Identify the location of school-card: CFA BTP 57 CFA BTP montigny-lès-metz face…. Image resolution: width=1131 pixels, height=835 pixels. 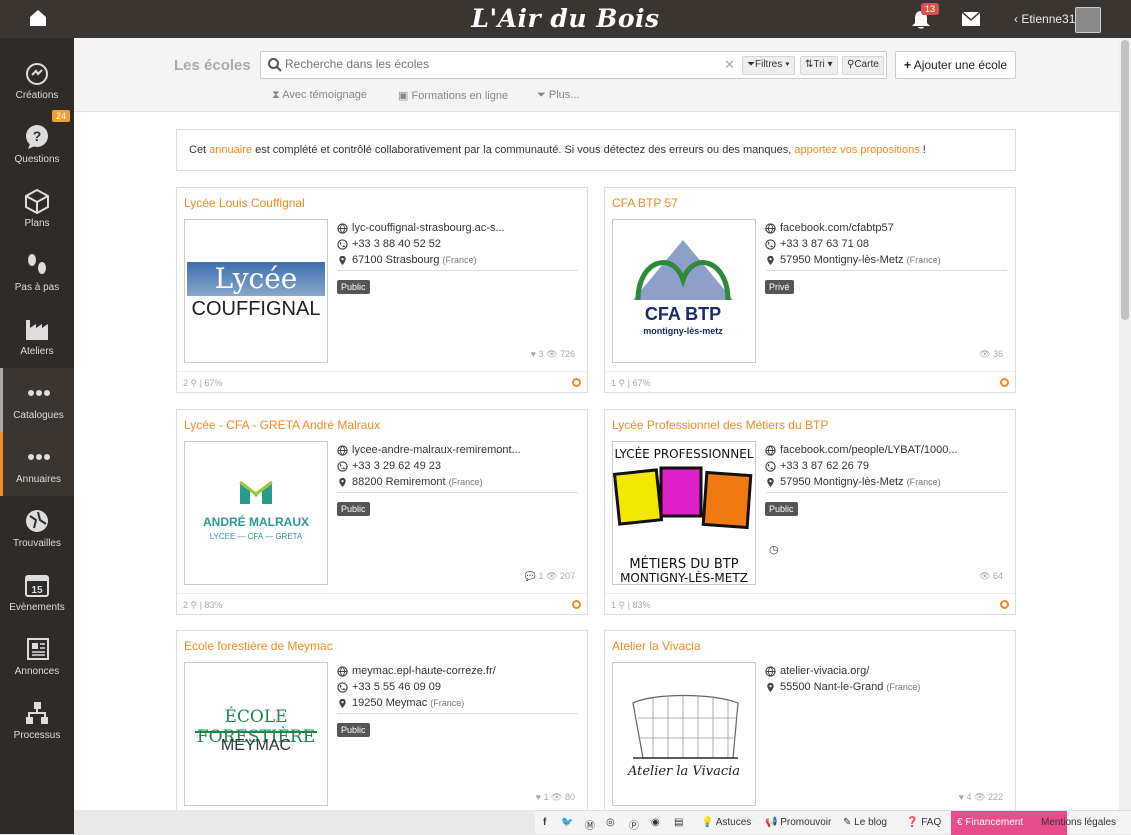
(810, 290).